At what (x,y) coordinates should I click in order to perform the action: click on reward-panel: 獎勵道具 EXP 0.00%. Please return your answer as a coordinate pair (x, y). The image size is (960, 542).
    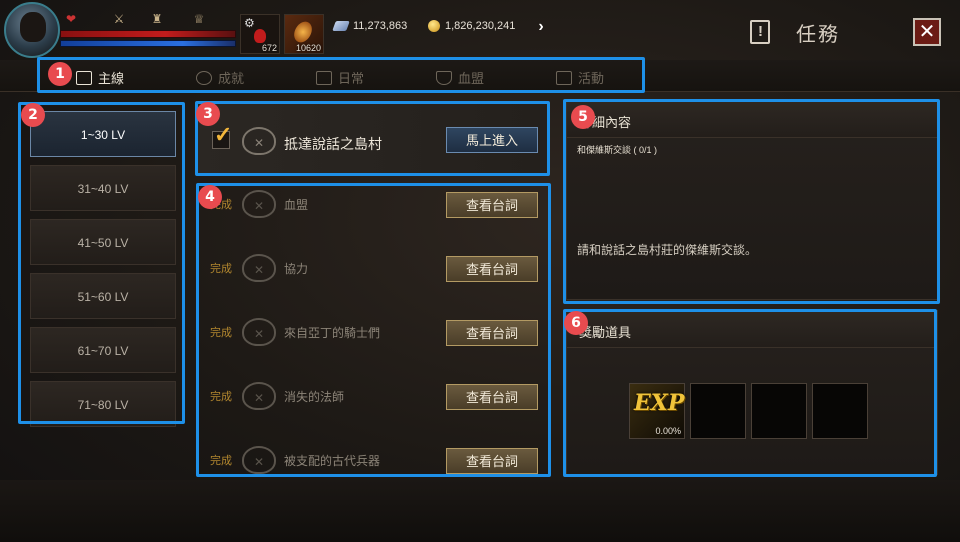
    Looking at the image, I should click on (752, 392).